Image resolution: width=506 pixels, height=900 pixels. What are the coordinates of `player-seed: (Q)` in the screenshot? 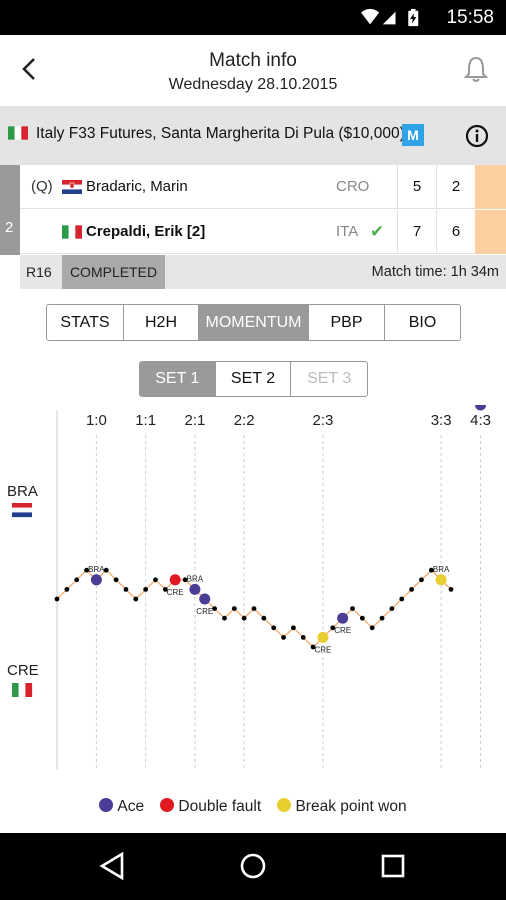 It's located at (42, 186).